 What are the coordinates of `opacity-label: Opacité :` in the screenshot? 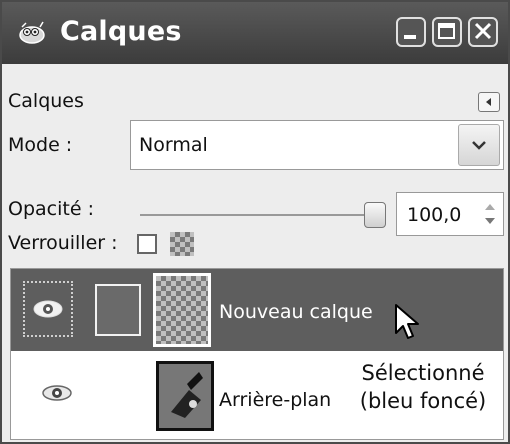 It's located at (51, 209).